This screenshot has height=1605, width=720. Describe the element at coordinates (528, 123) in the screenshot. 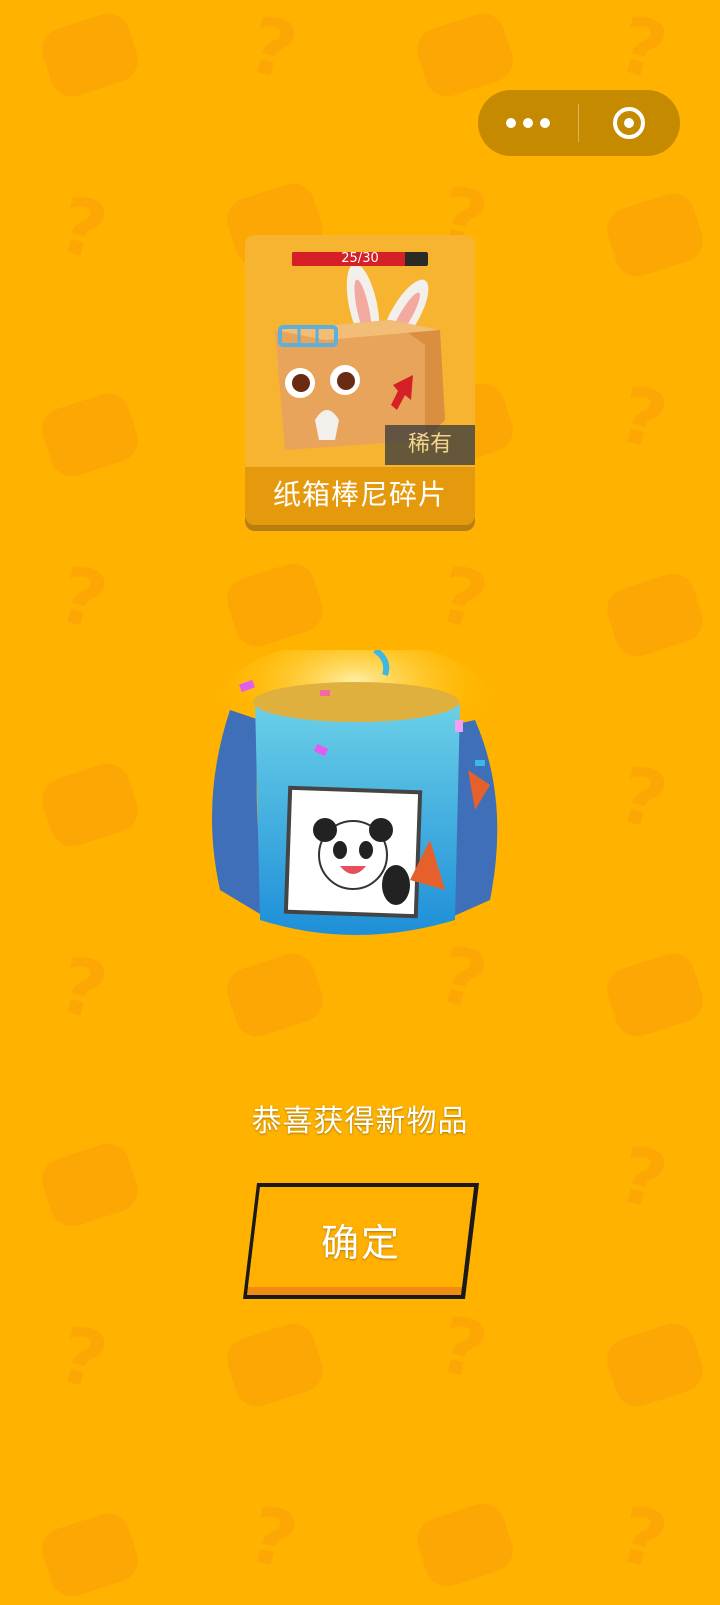

I see `more-dots-icon` at that location.